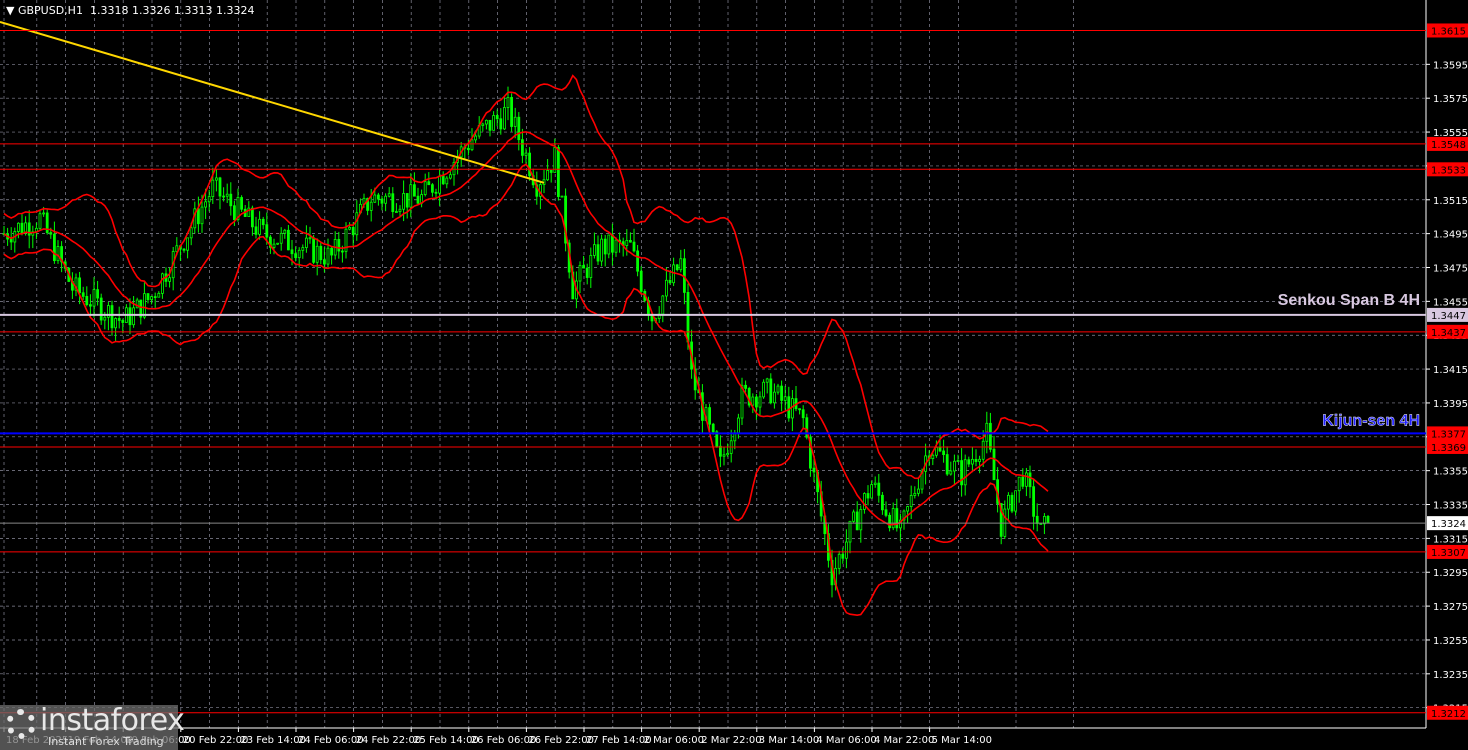 This screenshot has width=1468, height=750. Describe the element at coordinates (1448, 333) in the screenshot. I see `price-tag-label: 1.3437` at that location.